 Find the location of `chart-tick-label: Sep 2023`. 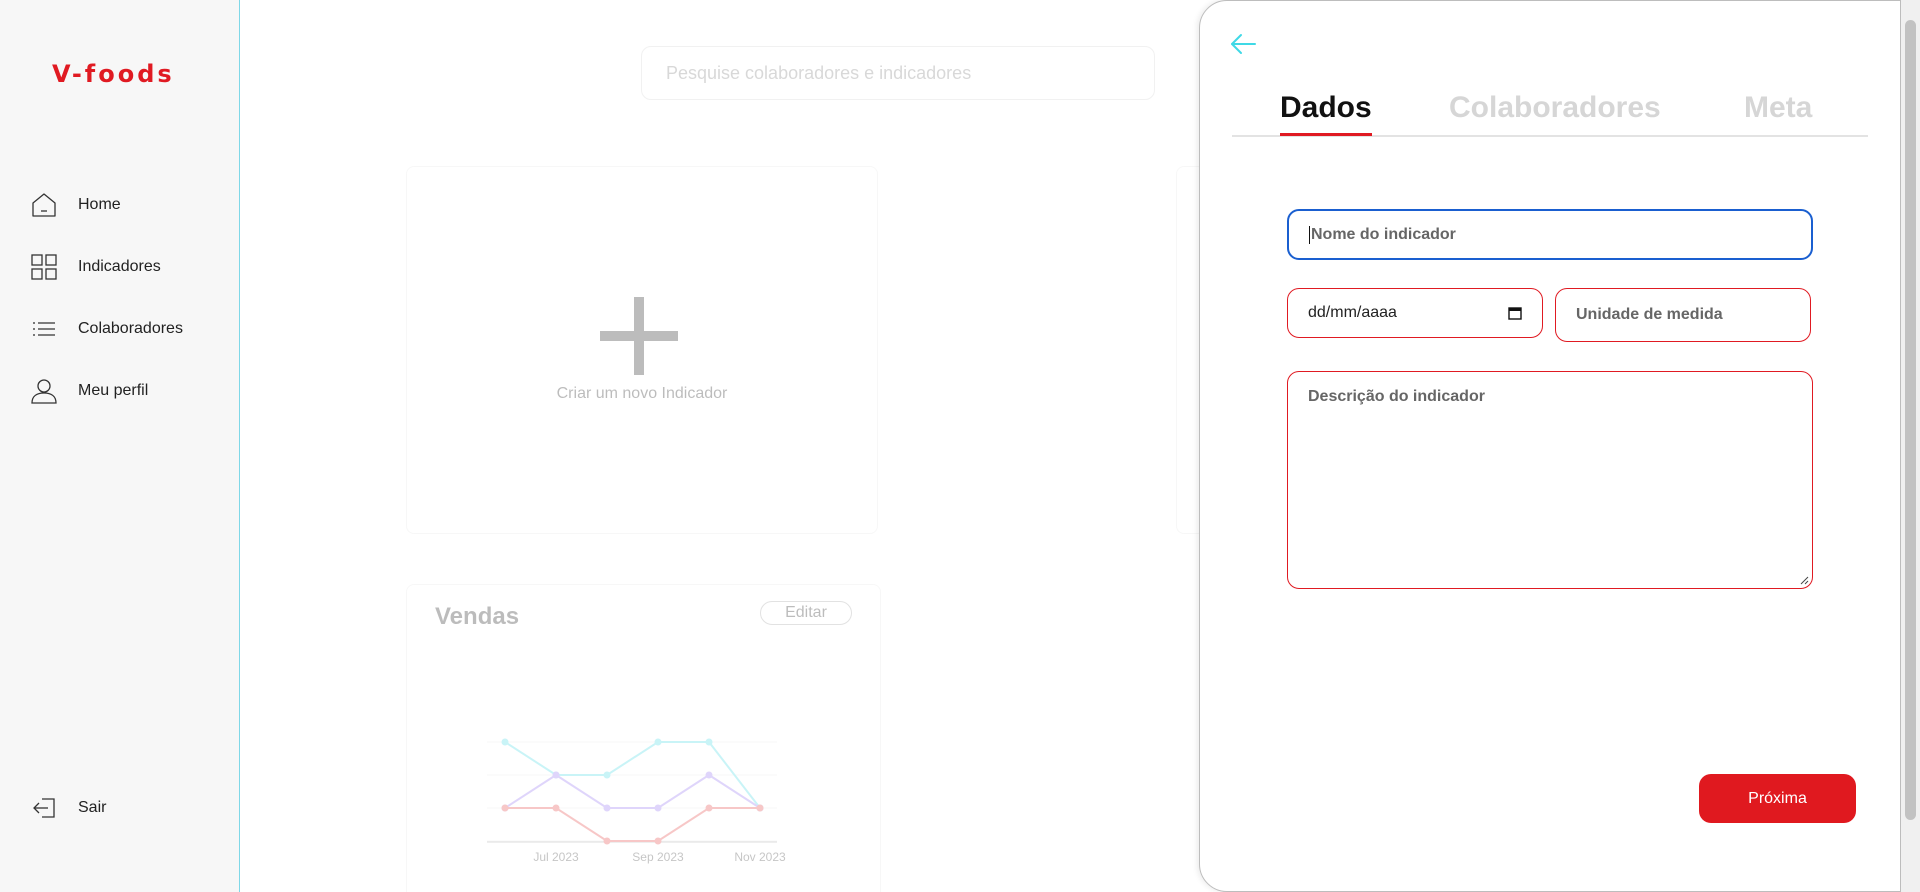

chart-tick-label: Sep 2023 is located at coordinates (658, 857).